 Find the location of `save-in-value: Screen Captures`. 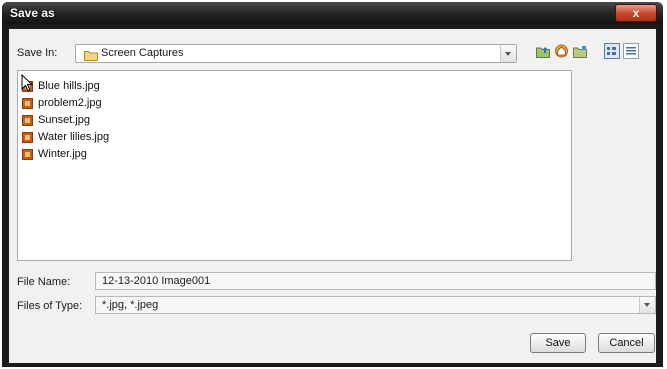

save-in-value: Screen Captures is located at coordinates (142, 53).